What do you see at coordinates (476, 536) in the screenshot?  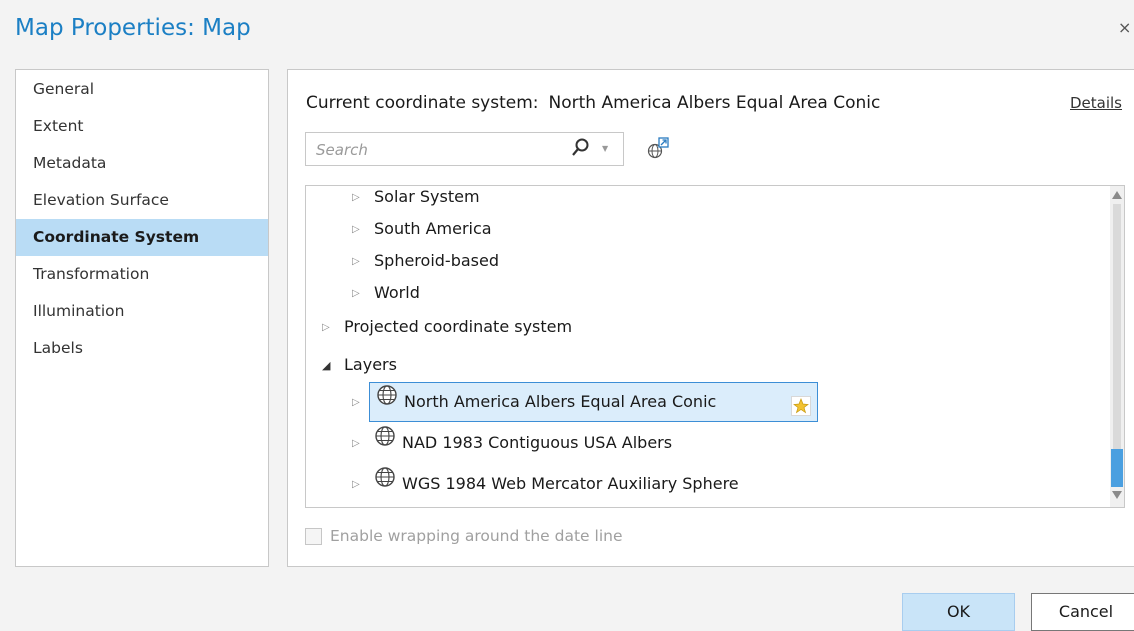 I see `wrap-date-line-label: Enable wrapping around the date line` at bounding box center [476, 536].